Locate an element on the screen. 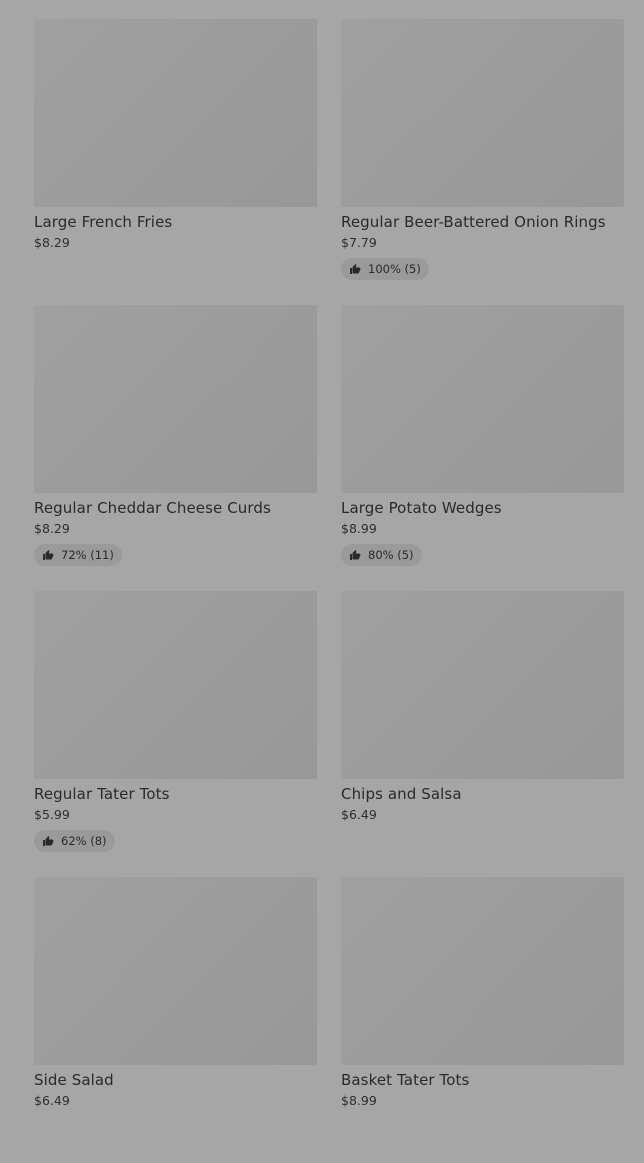  rating-badge: 100% (5) is located at coordinates (385, 269).